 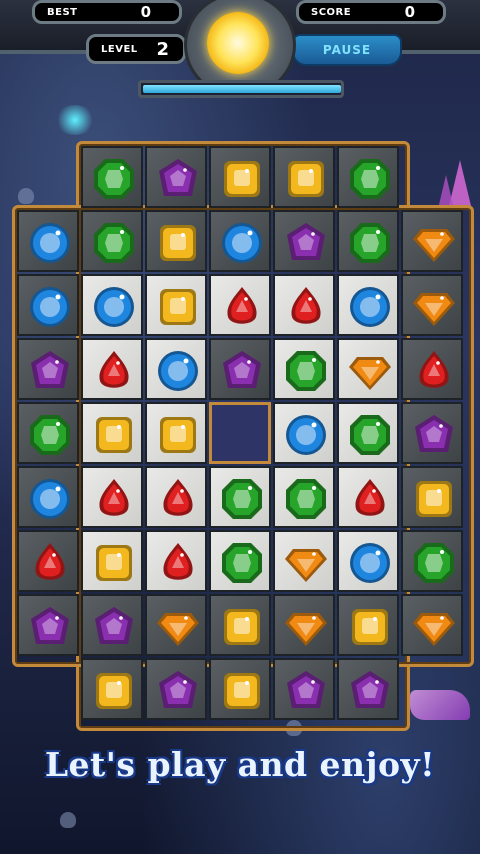 I want to click on pause-button: PAUSE, so click(x=347, y=50).